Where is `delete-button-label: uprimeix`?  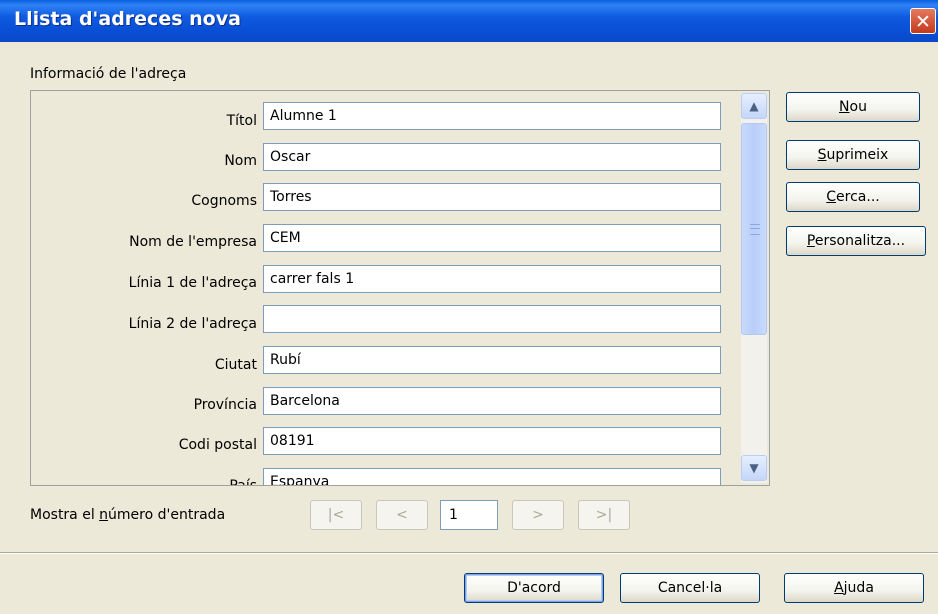 delete-button-label: uprimeix is located at coordinates (857, 155).